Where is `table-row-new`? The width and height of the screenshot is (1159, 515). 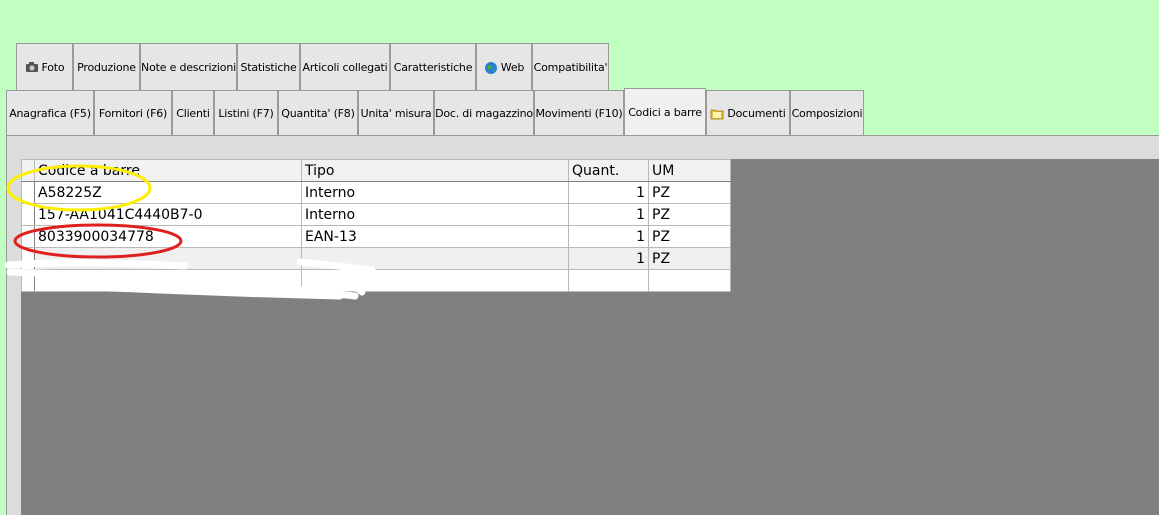 table-row-new is located at coordinates (376, 280).